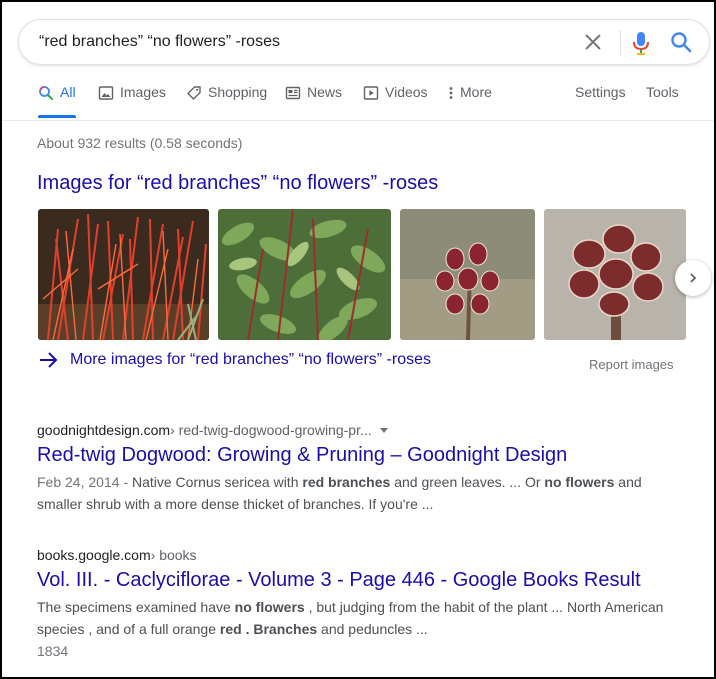 The width and height of the screenshot is (716, 679). What do you see at coordinates (593, 42) in the screenshot?
I see `clear-icon` at bounding box center [593, 42].